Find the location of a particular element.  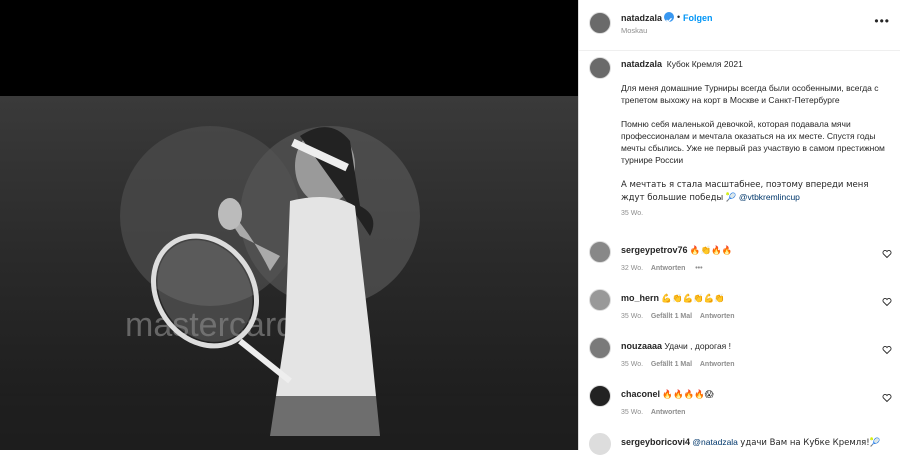

comment-text: 💪👏💪👏💪👏 is located at coordinates (693, 299).